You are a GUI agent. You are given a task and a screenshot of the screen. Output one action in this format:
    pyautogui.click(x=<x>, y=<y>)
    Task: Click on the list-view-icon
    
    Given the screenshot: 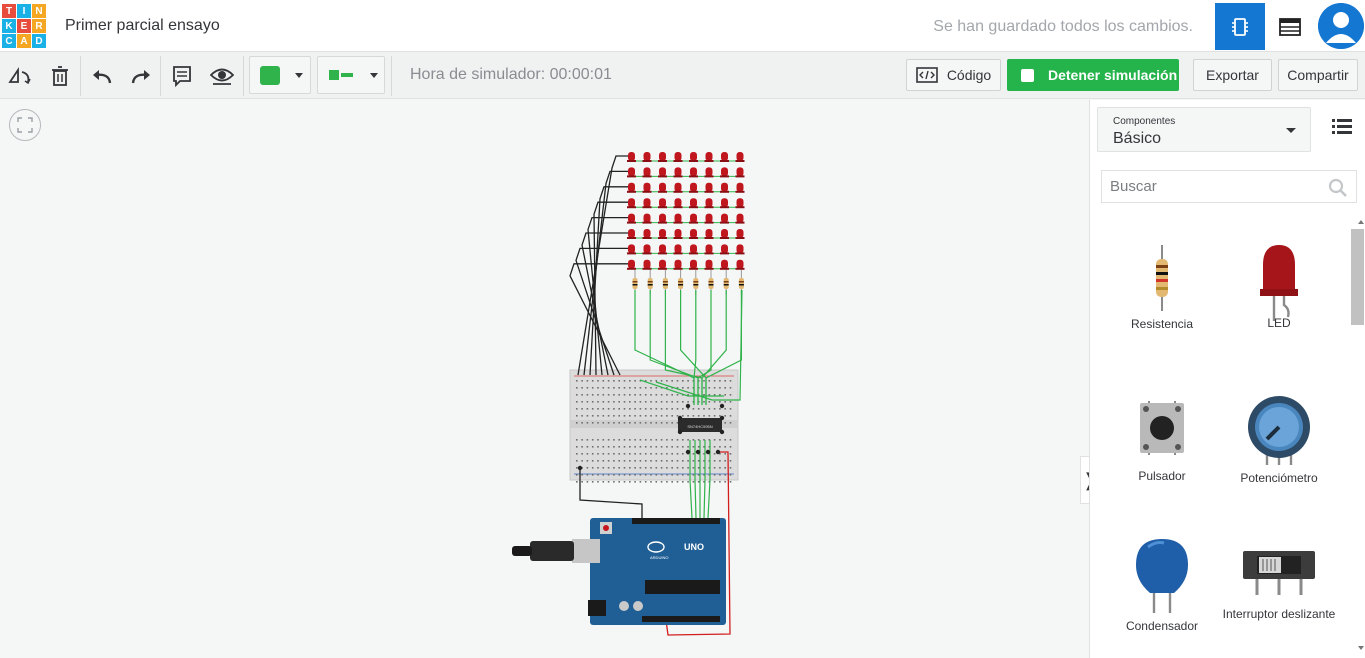 What is the action you would take?
    pyautogui.click(x=1342, y=127)
    